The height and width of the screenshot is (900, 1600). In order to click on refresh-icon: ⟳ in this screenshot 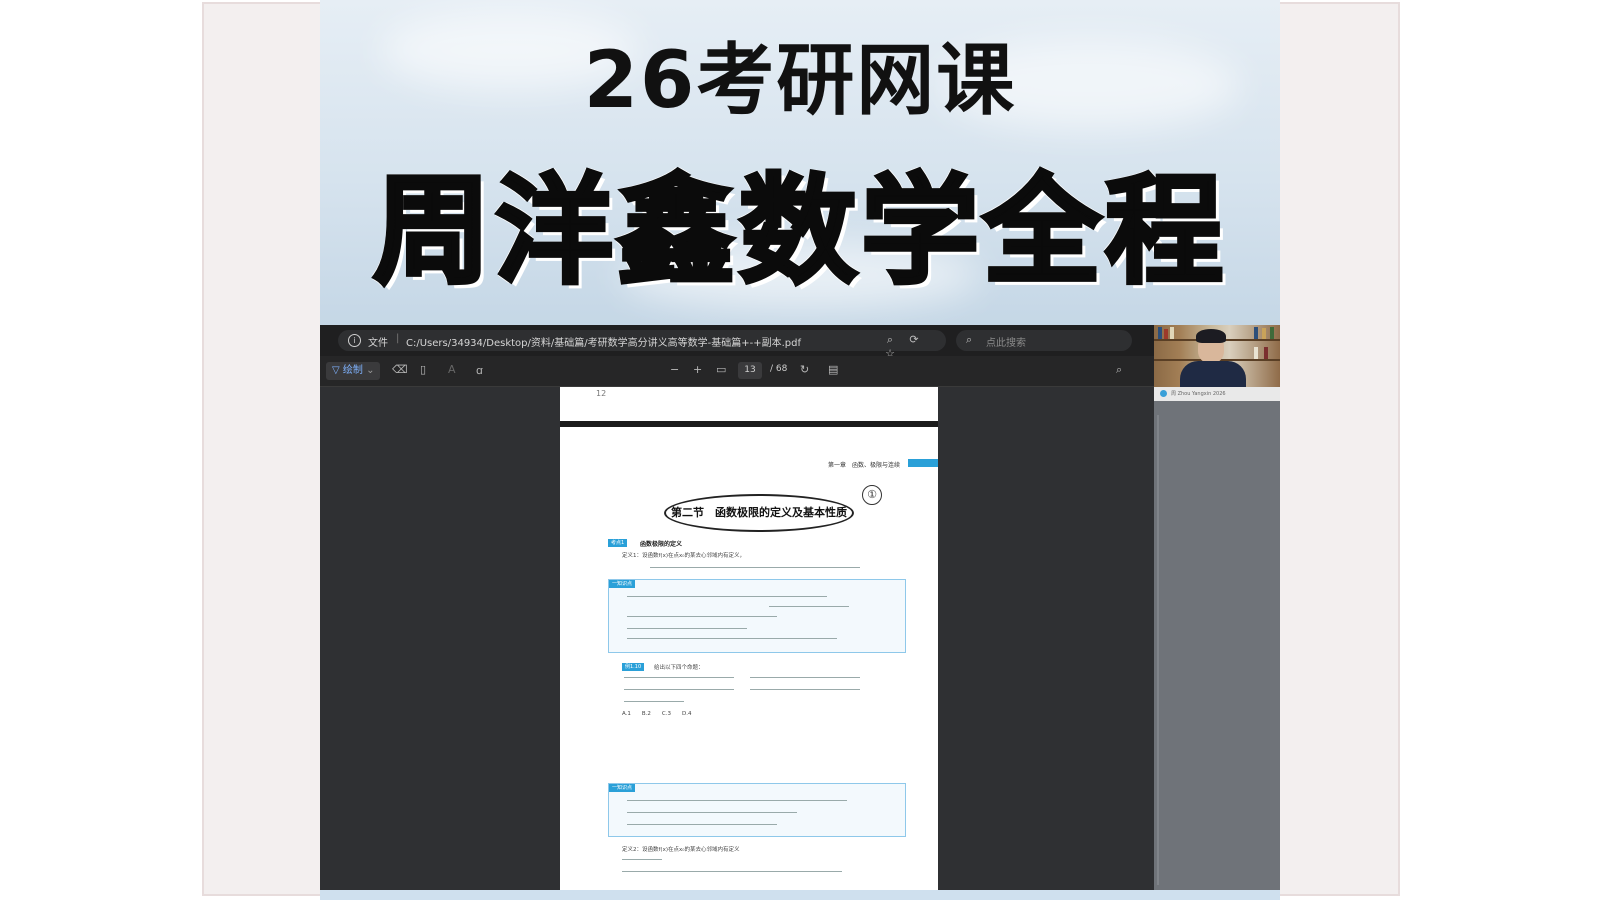, I will do `click(914, 339)`.